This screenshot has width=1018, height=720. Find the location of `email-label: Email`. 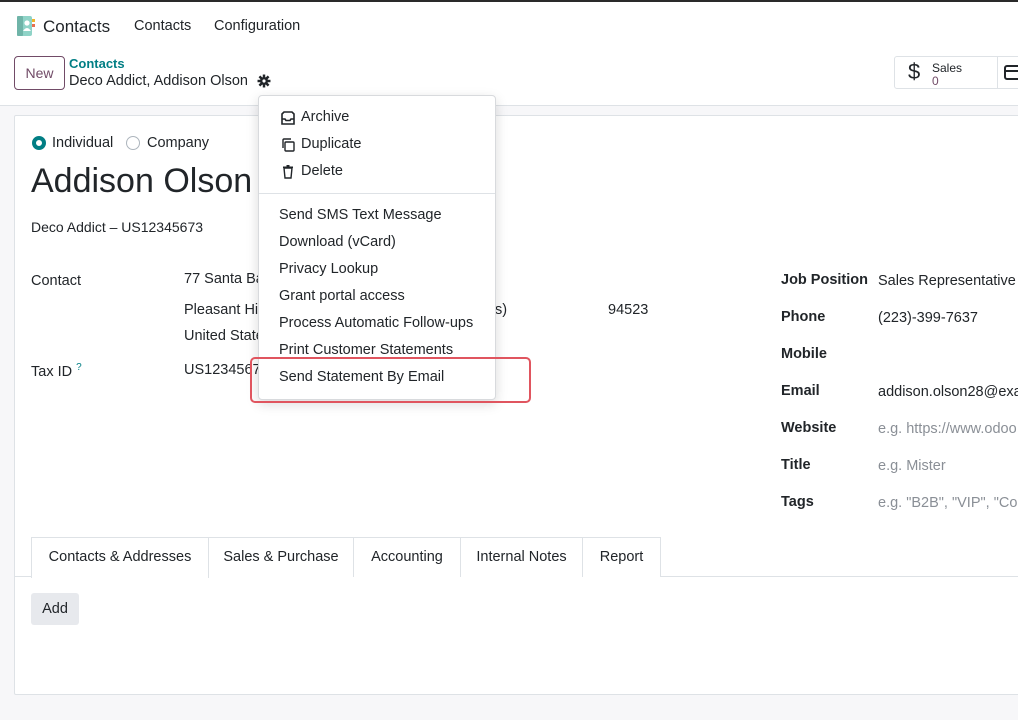

email-label: Email is located at coordinates (800, 391).